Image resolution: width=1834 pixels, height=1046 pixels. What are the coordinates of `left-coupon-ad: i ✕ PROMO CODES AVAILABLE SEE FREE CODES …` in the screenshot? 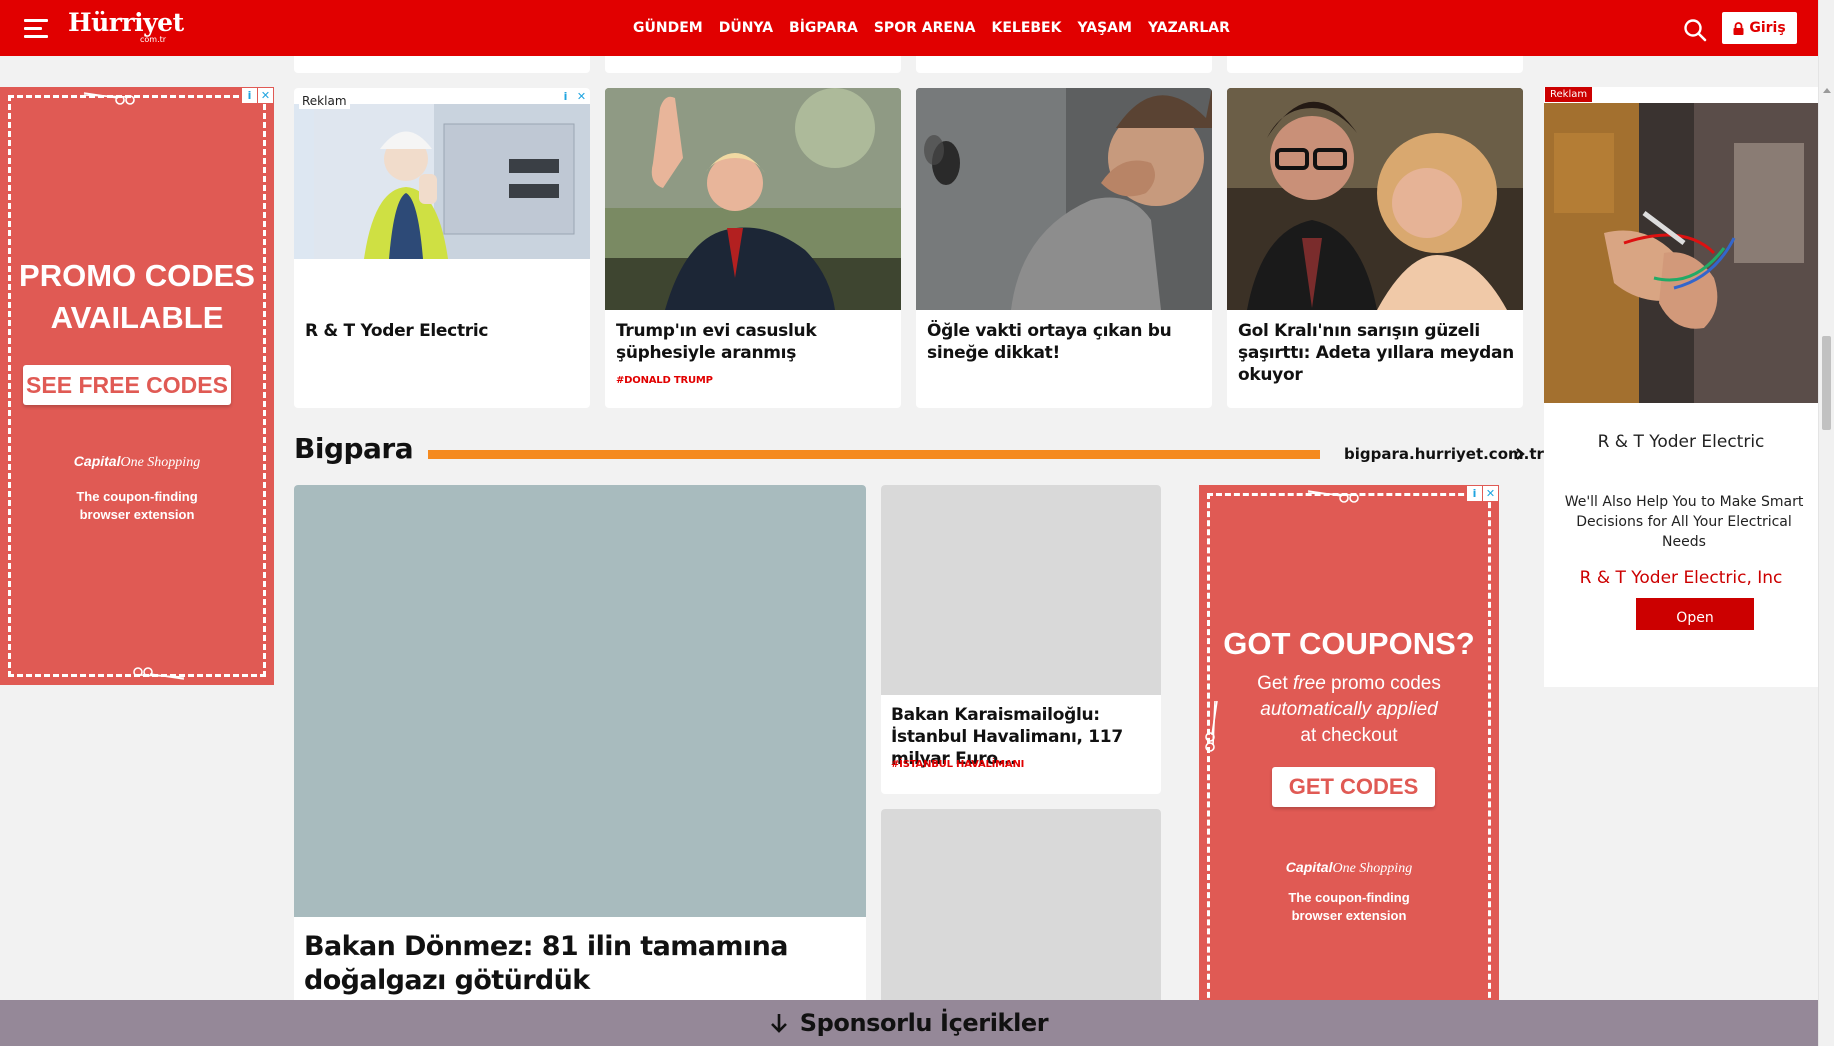 It's located at (137, 386).